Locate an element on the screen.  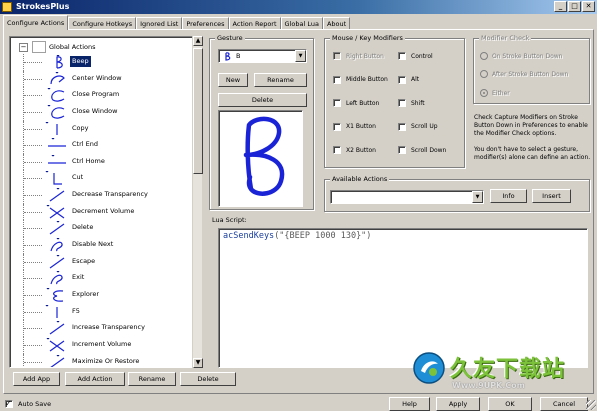
tree-item: Center Window is located at coordinates (102, 79).